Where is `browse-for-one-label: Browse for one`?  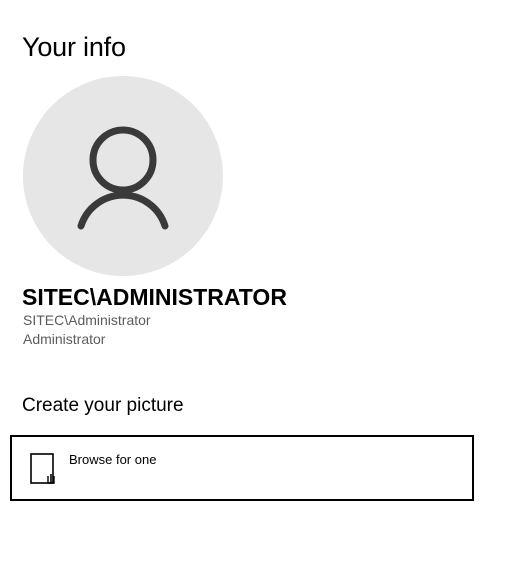 browse-for-one-label: Browse for one is located at coordinates (113, 459).